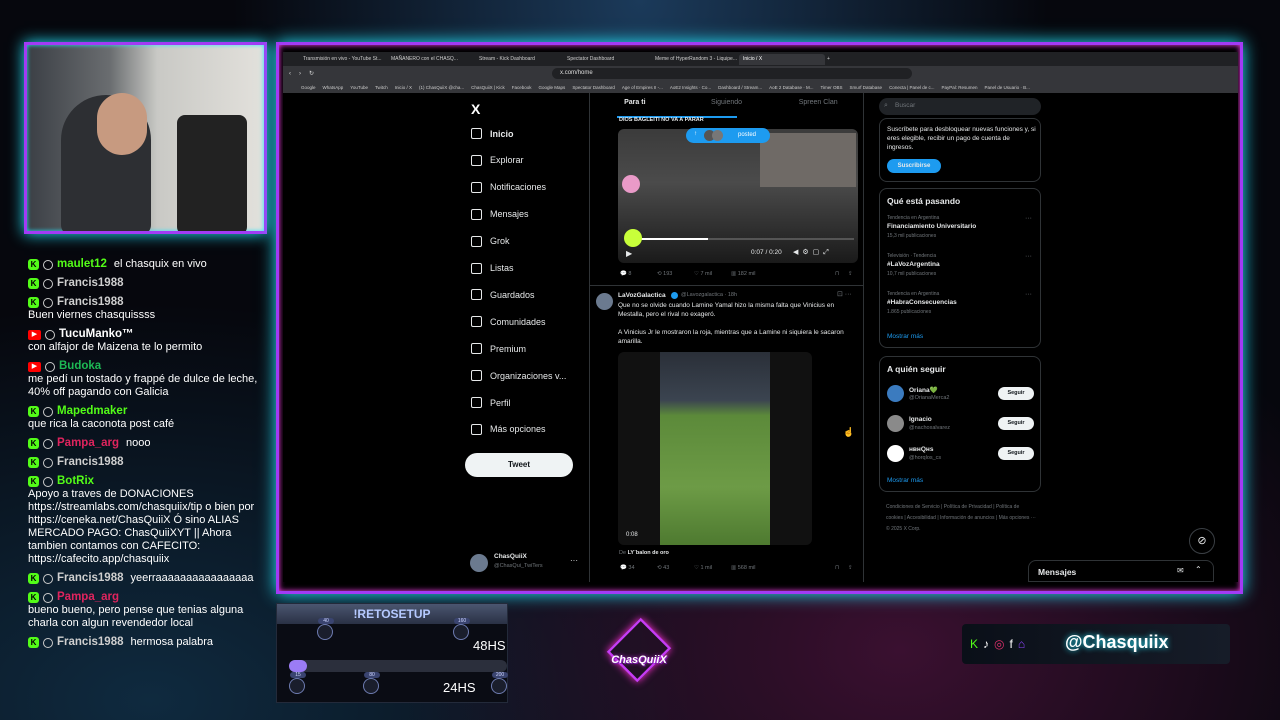  What do you see at coordinates (96, 334) in the screenshot?
I see `chat-username: TucuManko™` at bounding box center [96, 334].